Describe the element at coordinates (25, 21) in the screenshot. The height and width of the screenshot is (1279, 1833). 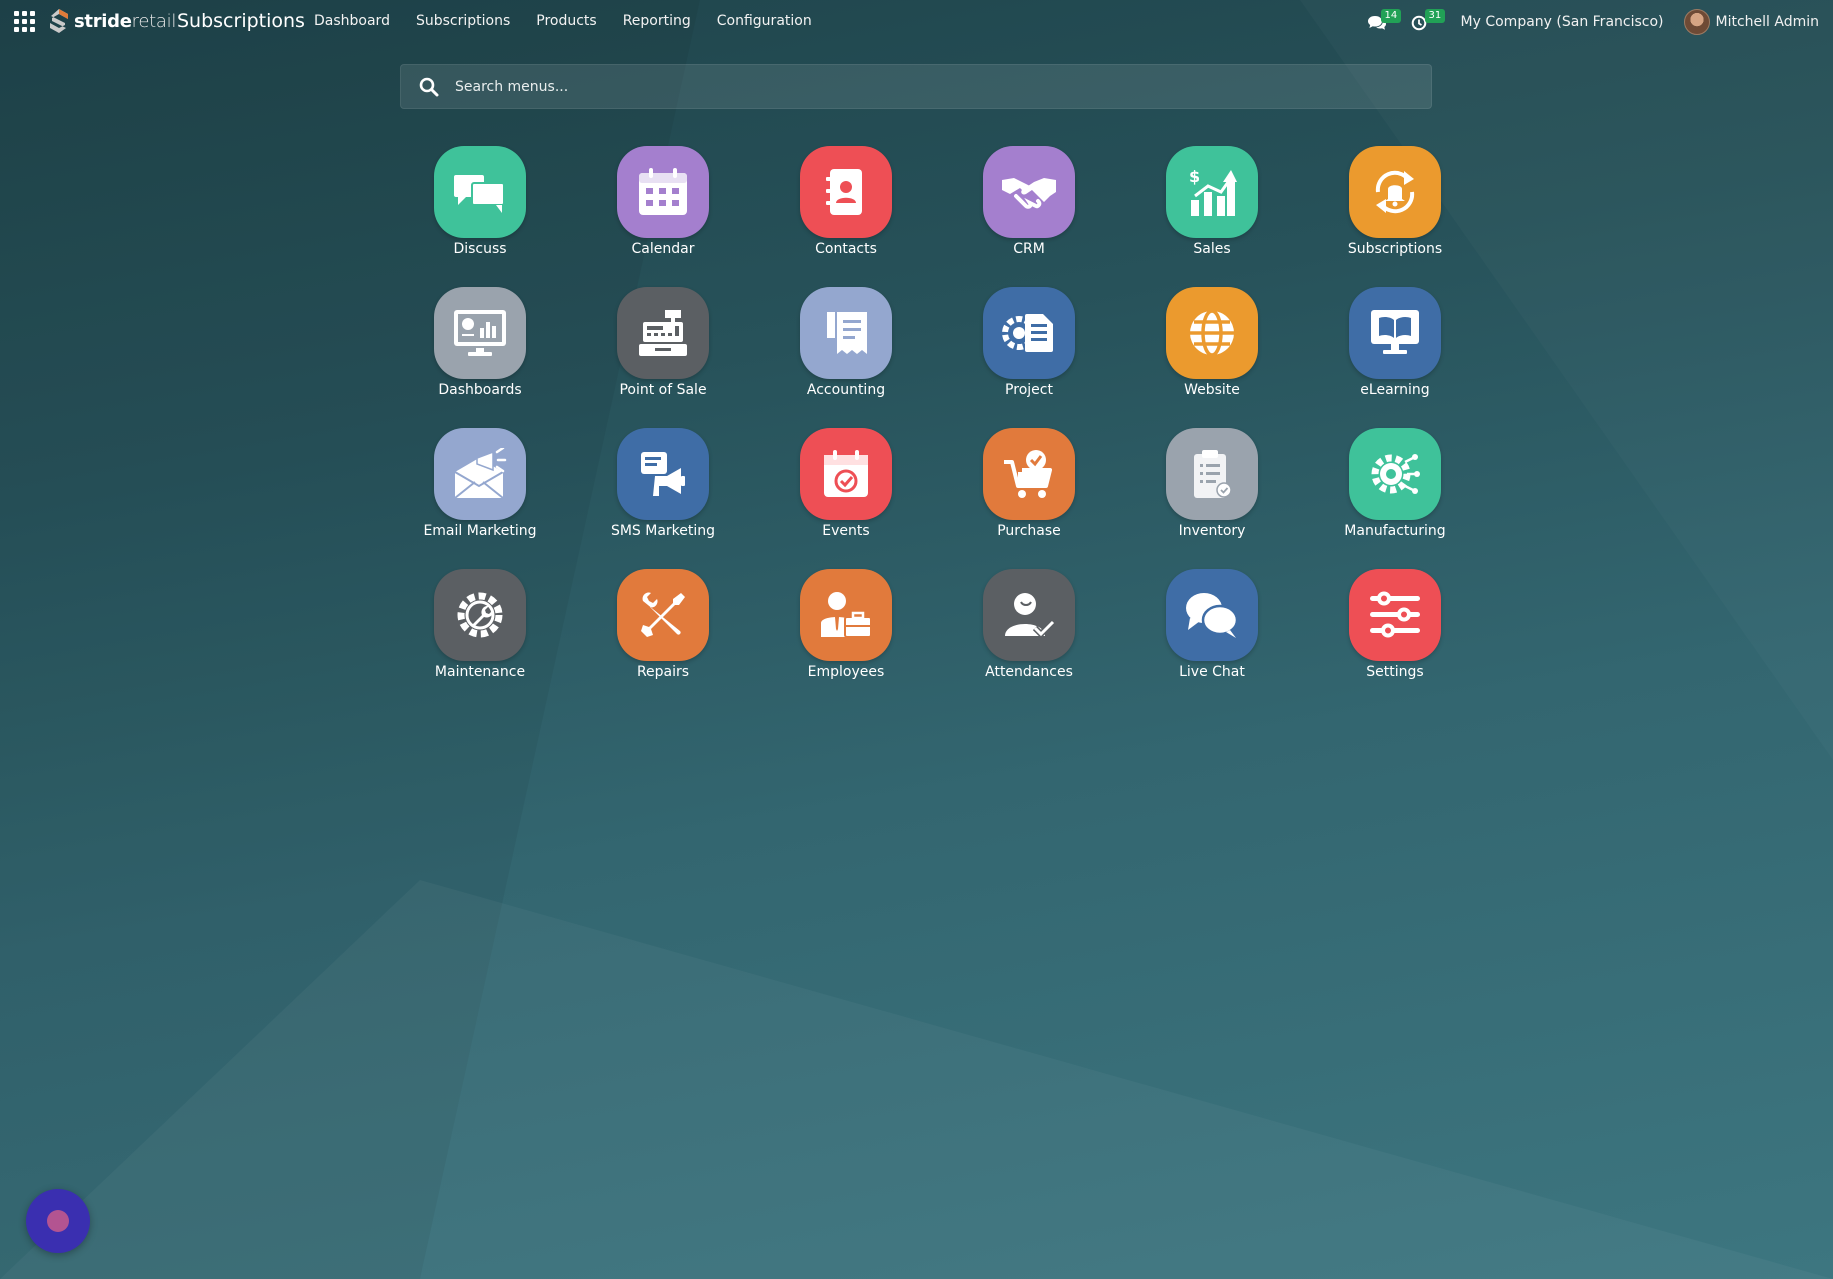
I see `app-grid-icon` at that location.